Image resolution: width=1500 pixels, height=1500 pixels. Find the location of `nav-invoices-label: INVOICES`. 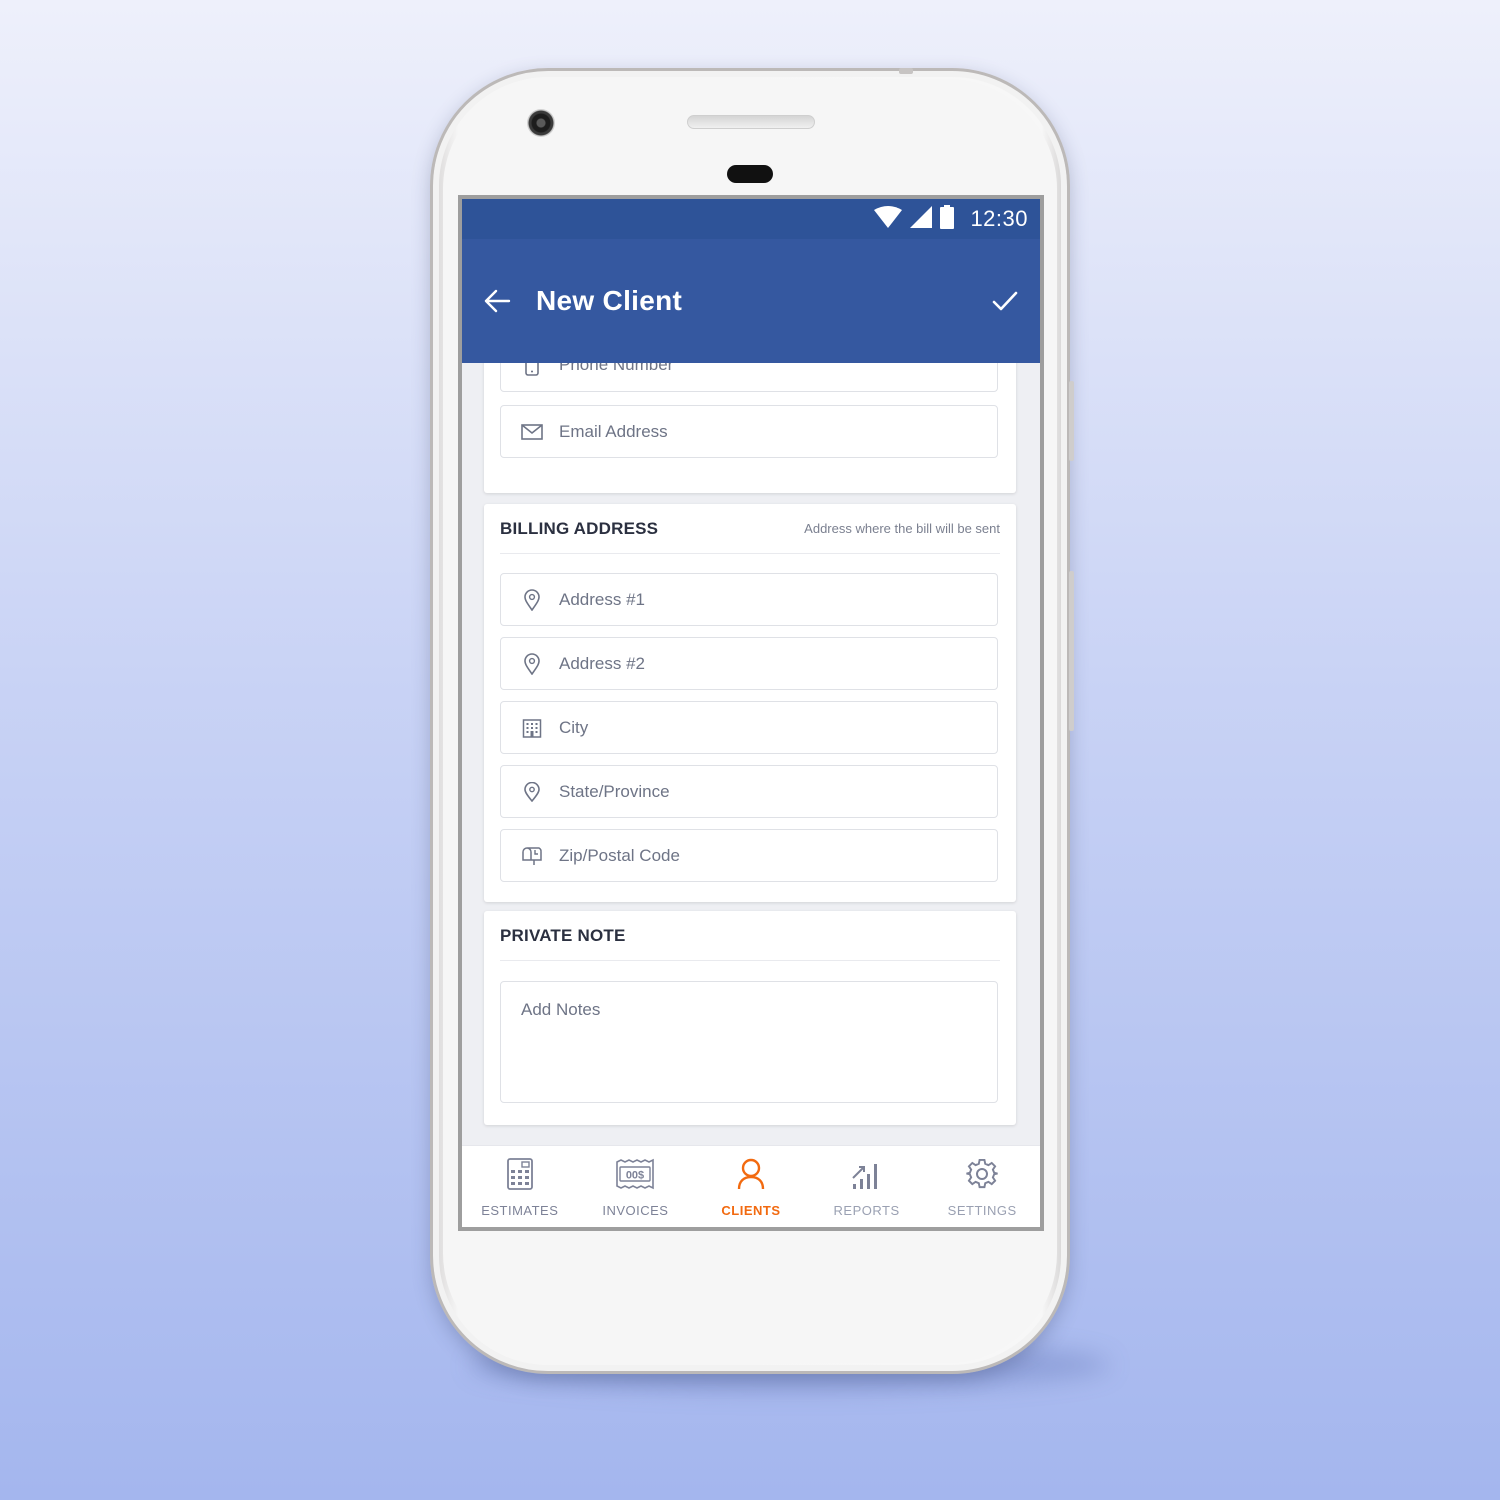

nav-invoices-label: INVOICES is located at coordinates (635, 1210).